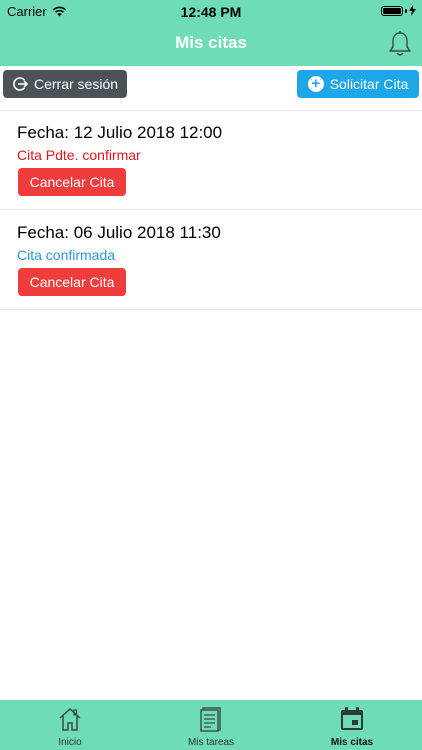 The image size is (422, 750). What do you see at coordinates (315, 84) in the screenshot?
I see `plus-circle-icon: +` at bounding box center [315, 84].